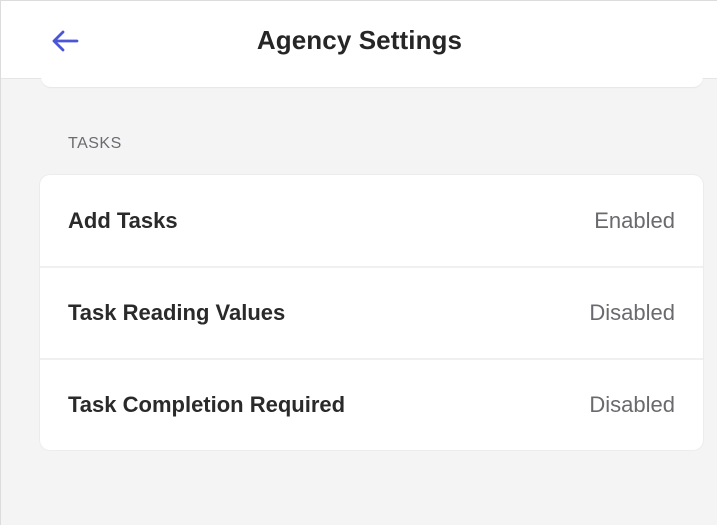 The image size is (717, 525). I want to click on previous-settings-card, so click(372, 81).